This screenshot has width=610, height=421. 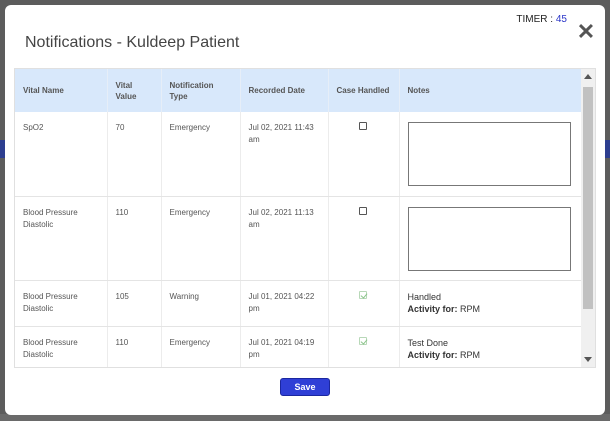 What do you see at coordinates (284, 154) in the screenshot?
I see `cell-recorded-date: Jul 02, 2021 11:43 am` at bounding box center [284, 154].